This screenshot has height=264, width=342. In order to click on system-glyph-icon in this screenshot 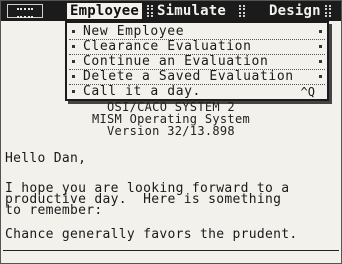, I will do `click(25, 13)`.